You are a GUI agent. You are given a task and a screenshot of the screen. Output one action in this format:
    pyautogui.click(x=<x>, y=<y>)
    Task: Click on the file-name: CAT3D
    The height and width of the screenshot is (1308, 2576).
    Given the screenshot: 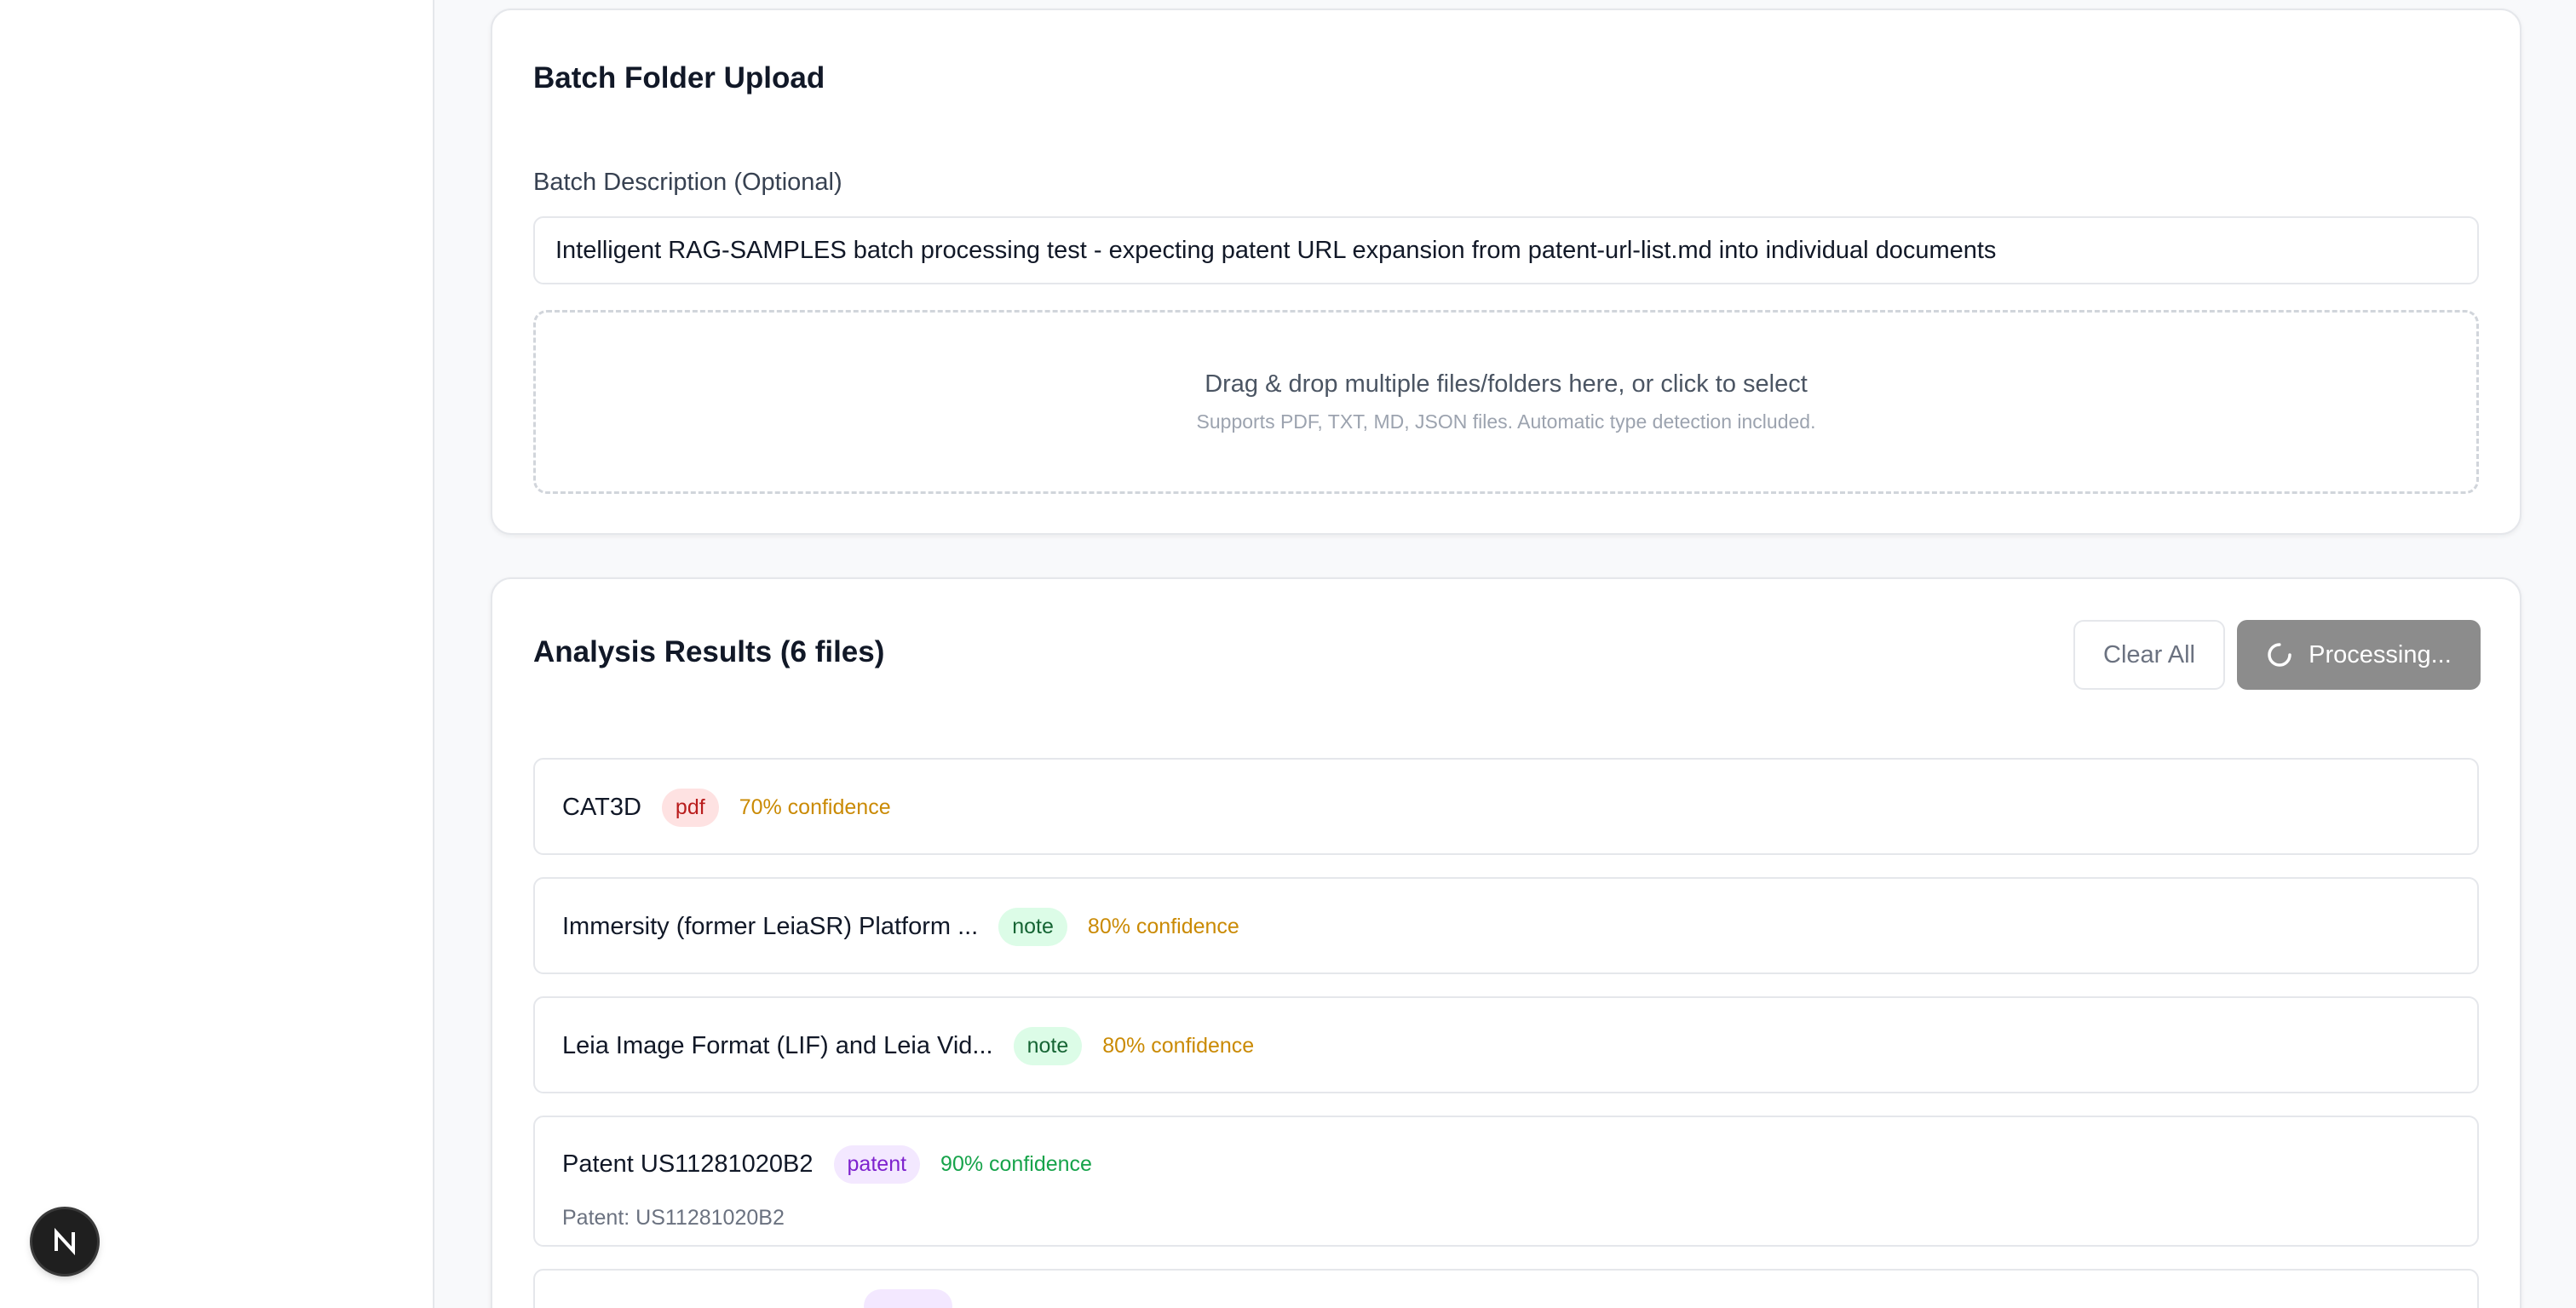 What is the action you would take?
    pyautogui.click(x=602, y=807)
    